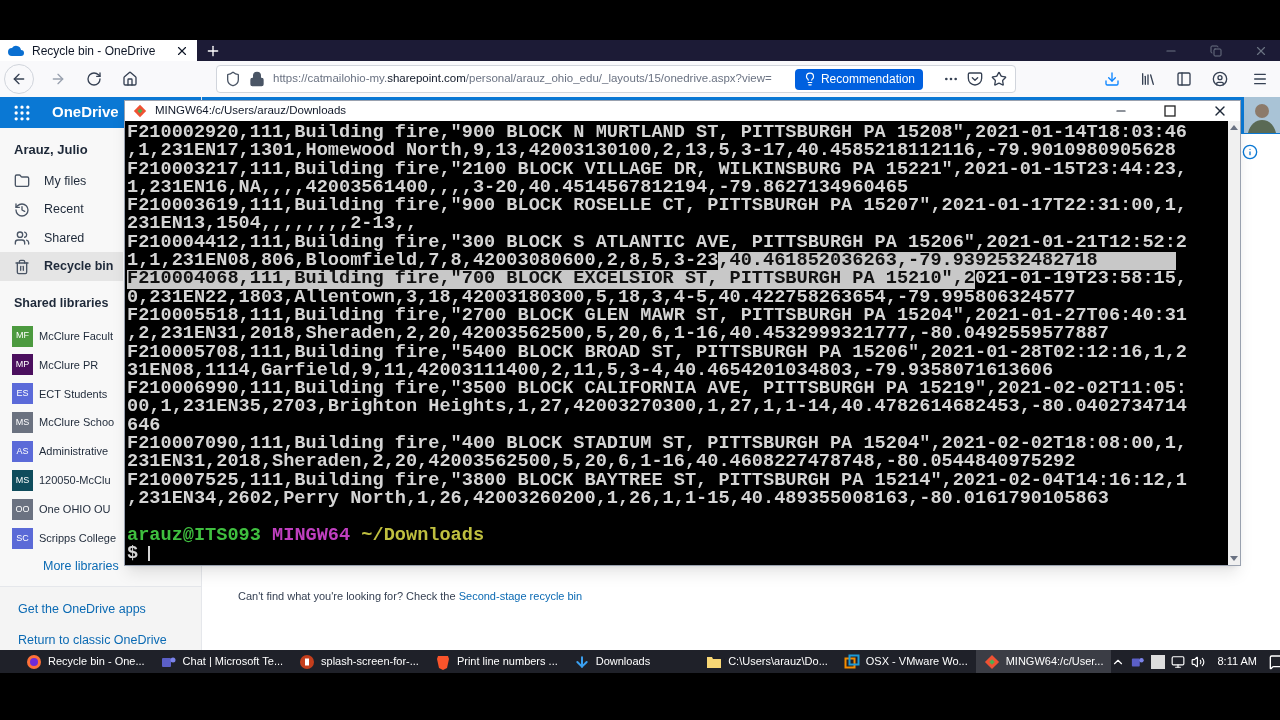 The height and width of the screenshot is (720, 1280). Describe the element at coordinates (94, 51) in the screenshot. I see `tab-title: Recycle bin - OneDrive` at that location.